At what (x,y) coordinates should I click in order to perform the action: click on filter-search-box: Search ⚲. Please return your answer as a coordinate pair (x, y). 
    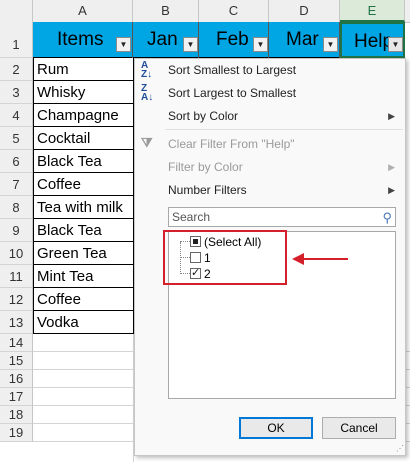
    Looking at the image, I should click on (282, 217).